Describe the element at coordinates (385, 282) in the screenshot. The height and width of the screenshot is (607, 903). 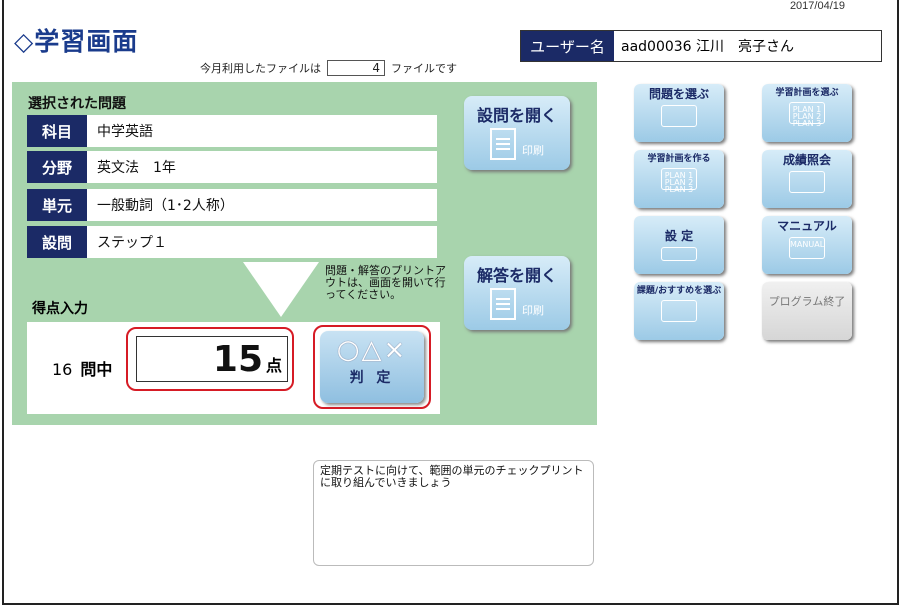
I see `print-note: 問題・解答のプリントアウトは、画面を開いて行ってください。` at that location.